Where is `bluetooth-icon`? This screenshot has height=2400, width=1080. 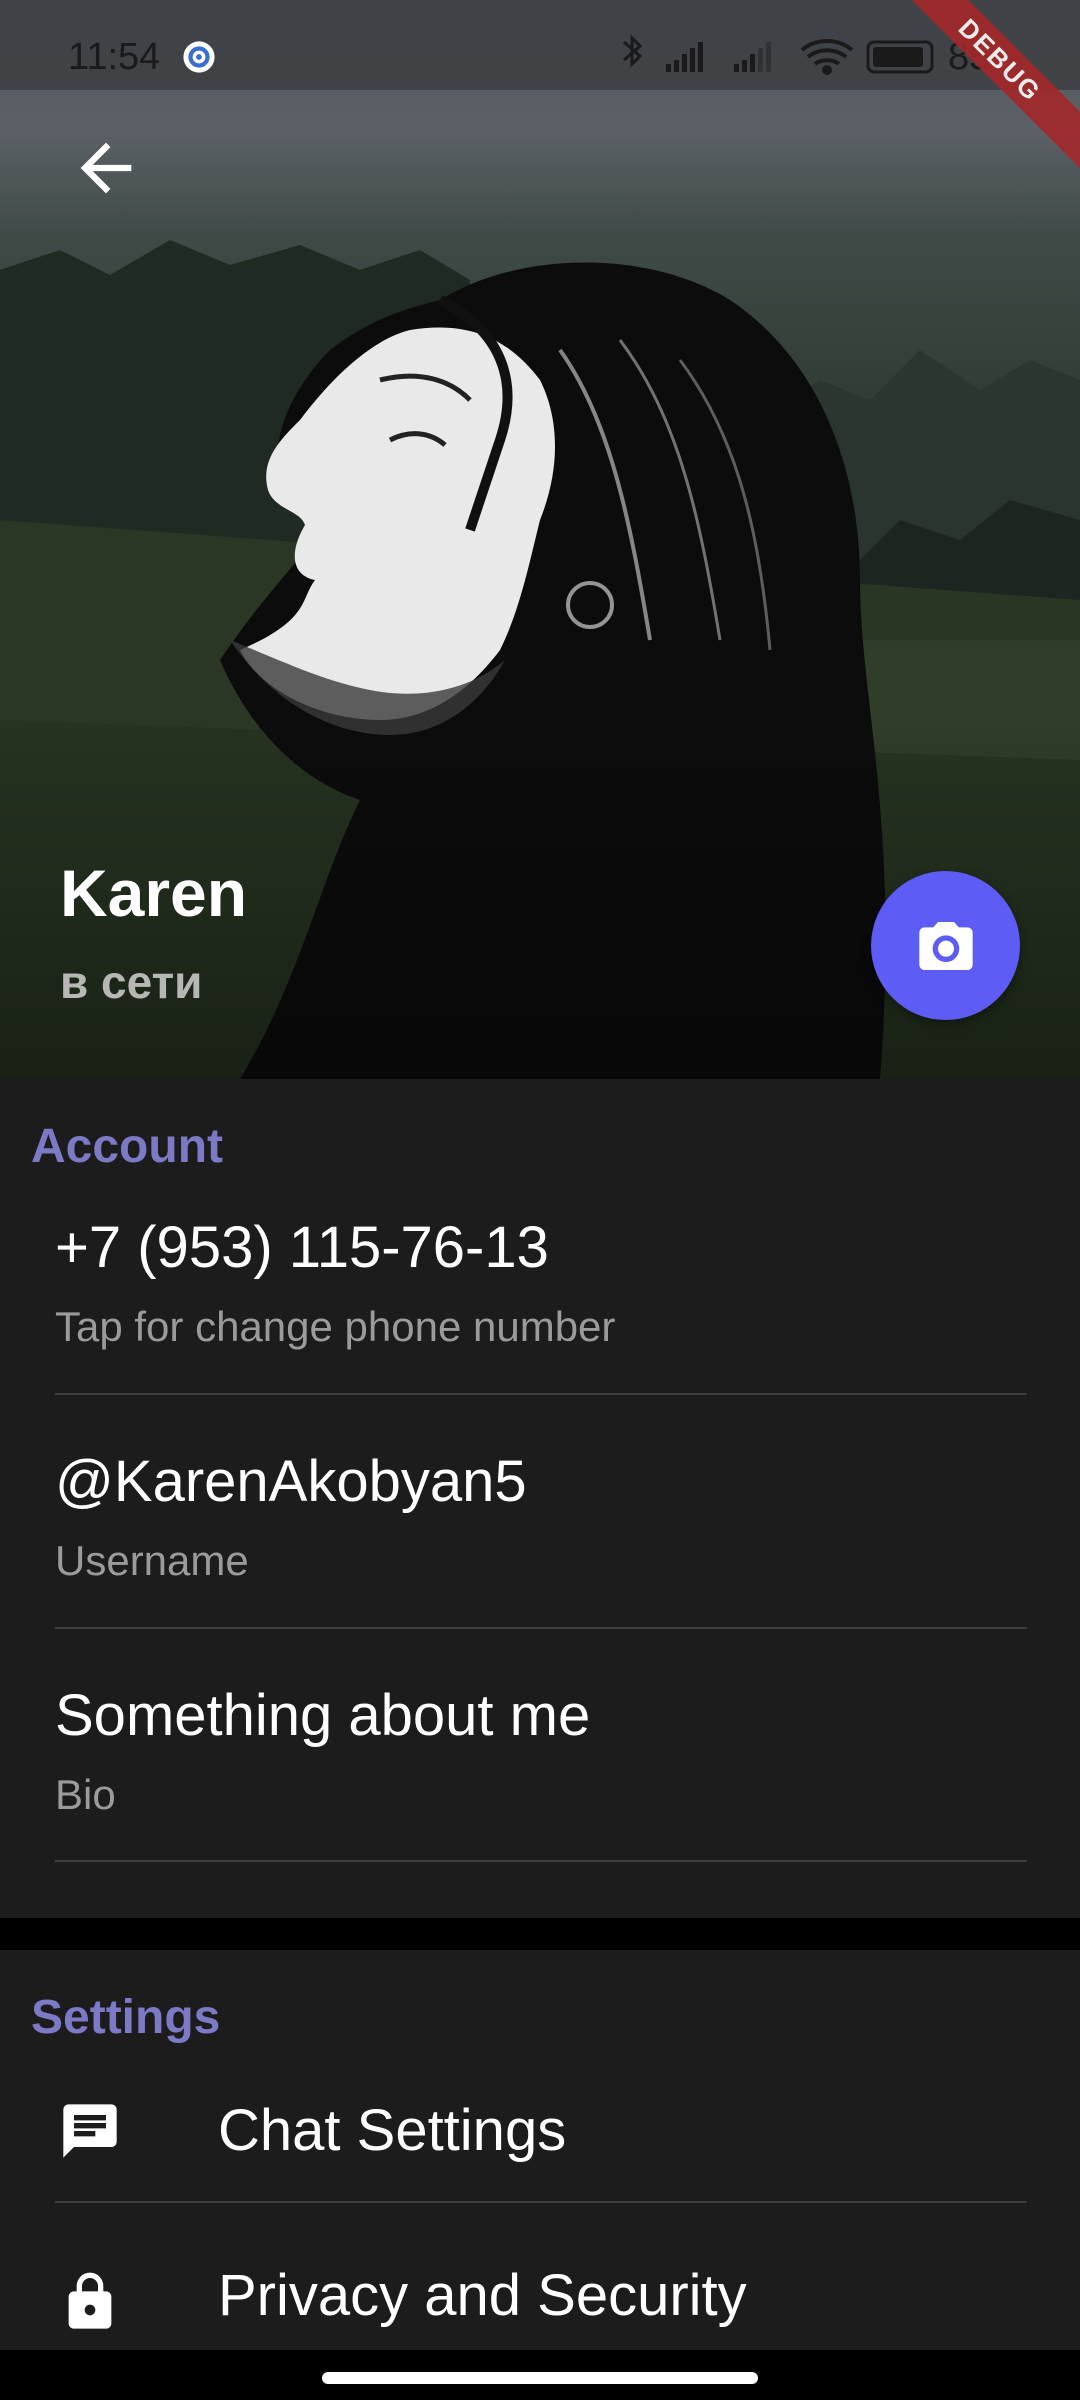
bluetooth-icon is located at coordinates (633, 51).